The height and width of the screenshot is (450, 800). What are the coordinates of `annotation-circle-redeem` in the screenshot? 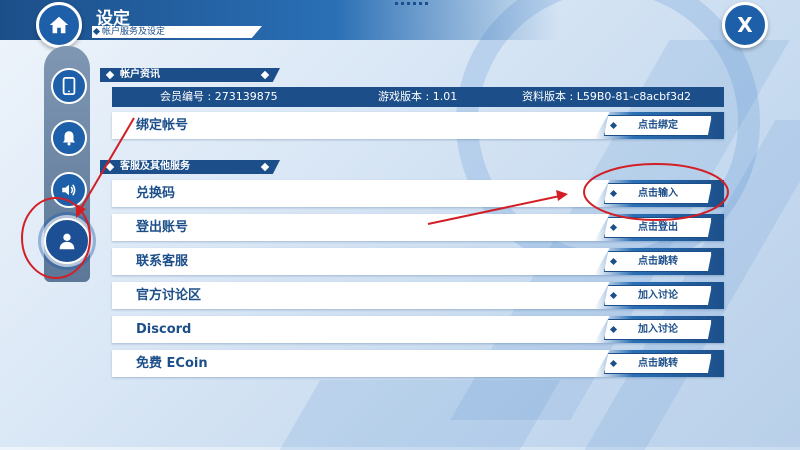 It's located at (656, 192).